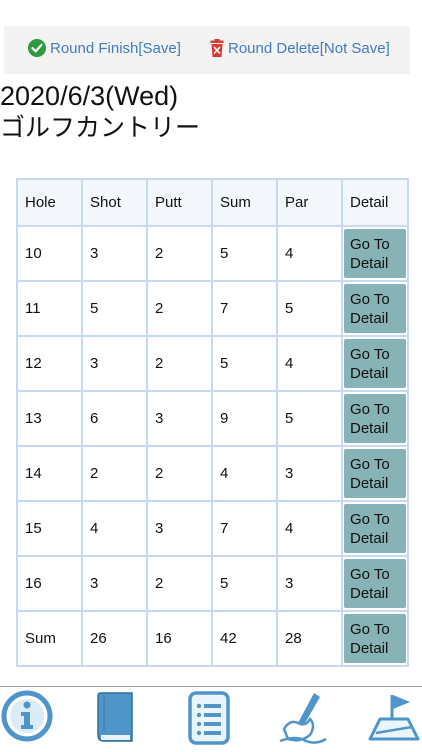  Describe the element at coordinates (49, 308) in the screenshot. I see `hole-cell: 11` at that location.